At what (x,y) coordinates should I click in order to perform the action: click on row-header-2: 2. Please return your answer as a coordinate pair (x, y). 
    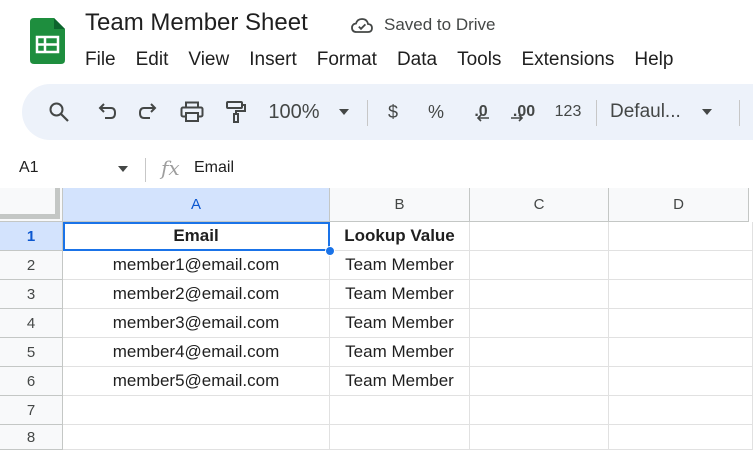
    Looking at the image, I should click on (31, 265).